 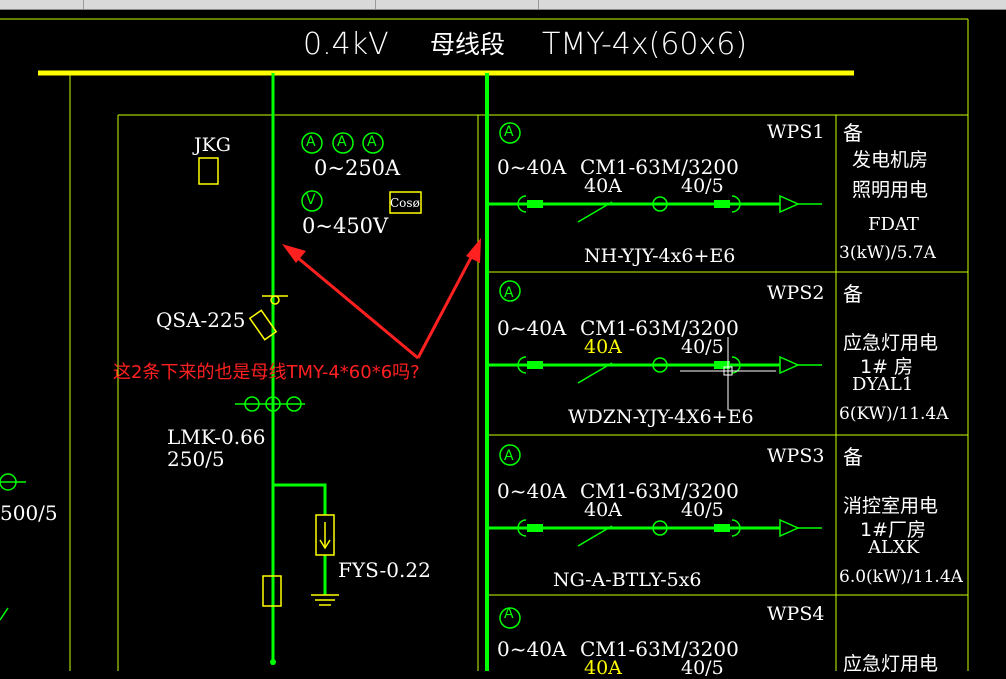 What do you see at coordinates (901, 577) in the screenshot?
I see `feeder-load: 6.0(kW)/11.4A` at bounding box center [901, 577].